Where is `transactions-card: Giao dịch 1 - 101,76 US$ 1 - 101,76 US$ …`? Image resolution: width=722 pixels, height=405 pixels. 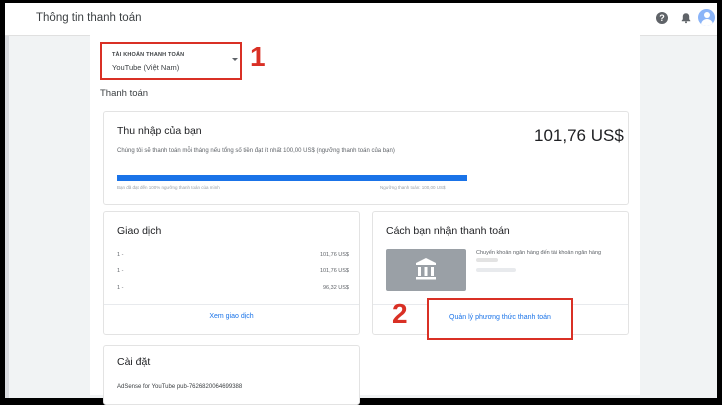 transactions-card: Giao dịch 1 - 101,76 US$ 1 - 101,76 US$ … is located at coordinates (231, 273).